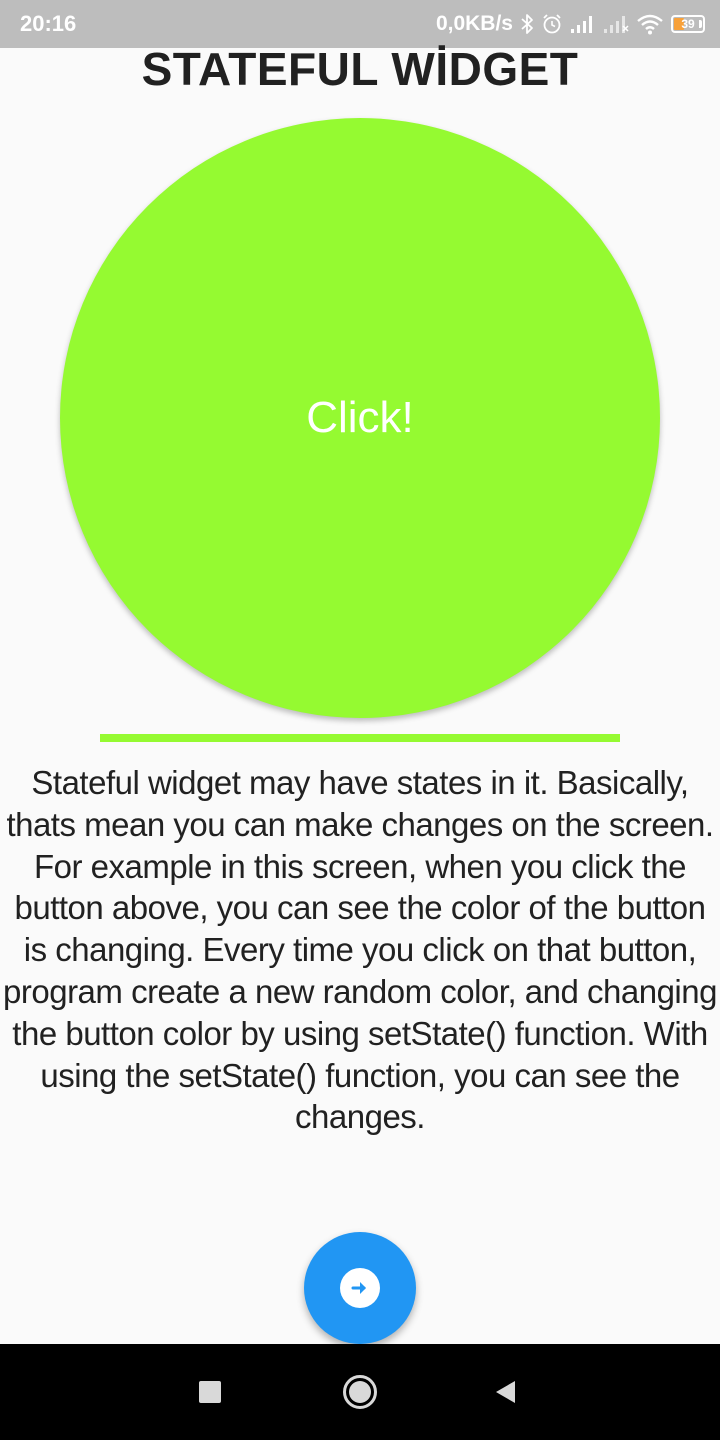 Image resolution: width=720 pixels, height=1440 pixels. I want to click on color-change-button-label: Click!, so click(360, 417).